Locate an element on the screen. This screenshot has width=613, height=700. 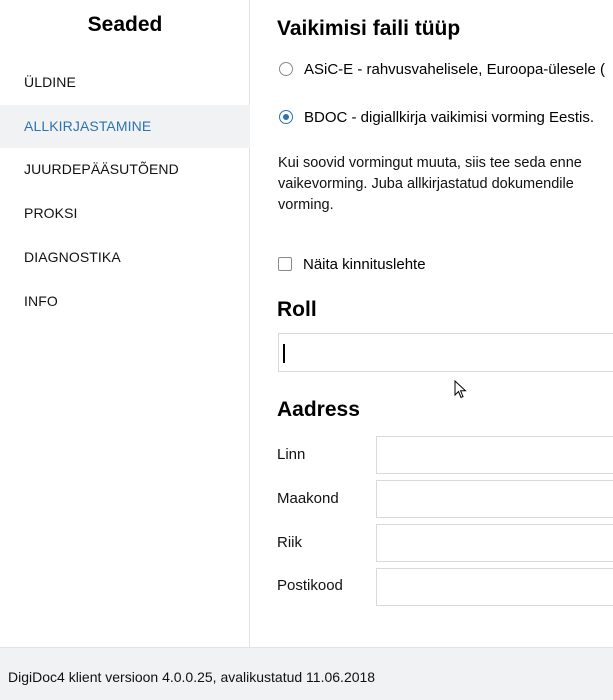
city-label: Linn is located at coordinates (291, 454).